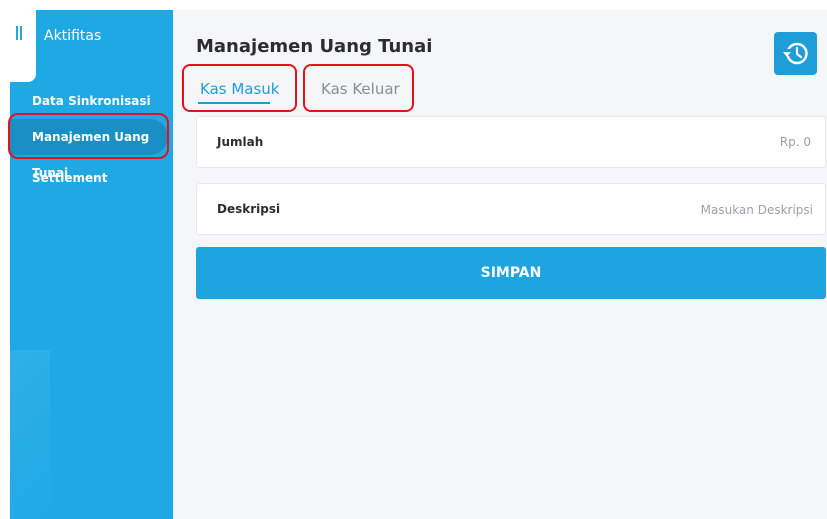  I want to click on tab-kas-masuk: Kas Masuk, so click(239, 88).